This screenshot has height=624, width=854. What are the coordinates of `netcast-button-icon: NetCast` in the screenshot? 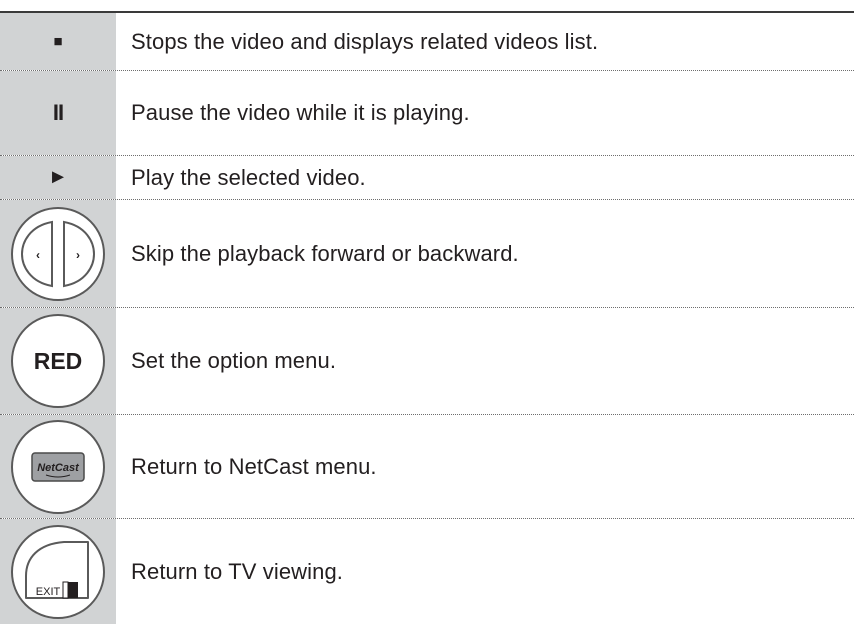 It's located at (58, 466).